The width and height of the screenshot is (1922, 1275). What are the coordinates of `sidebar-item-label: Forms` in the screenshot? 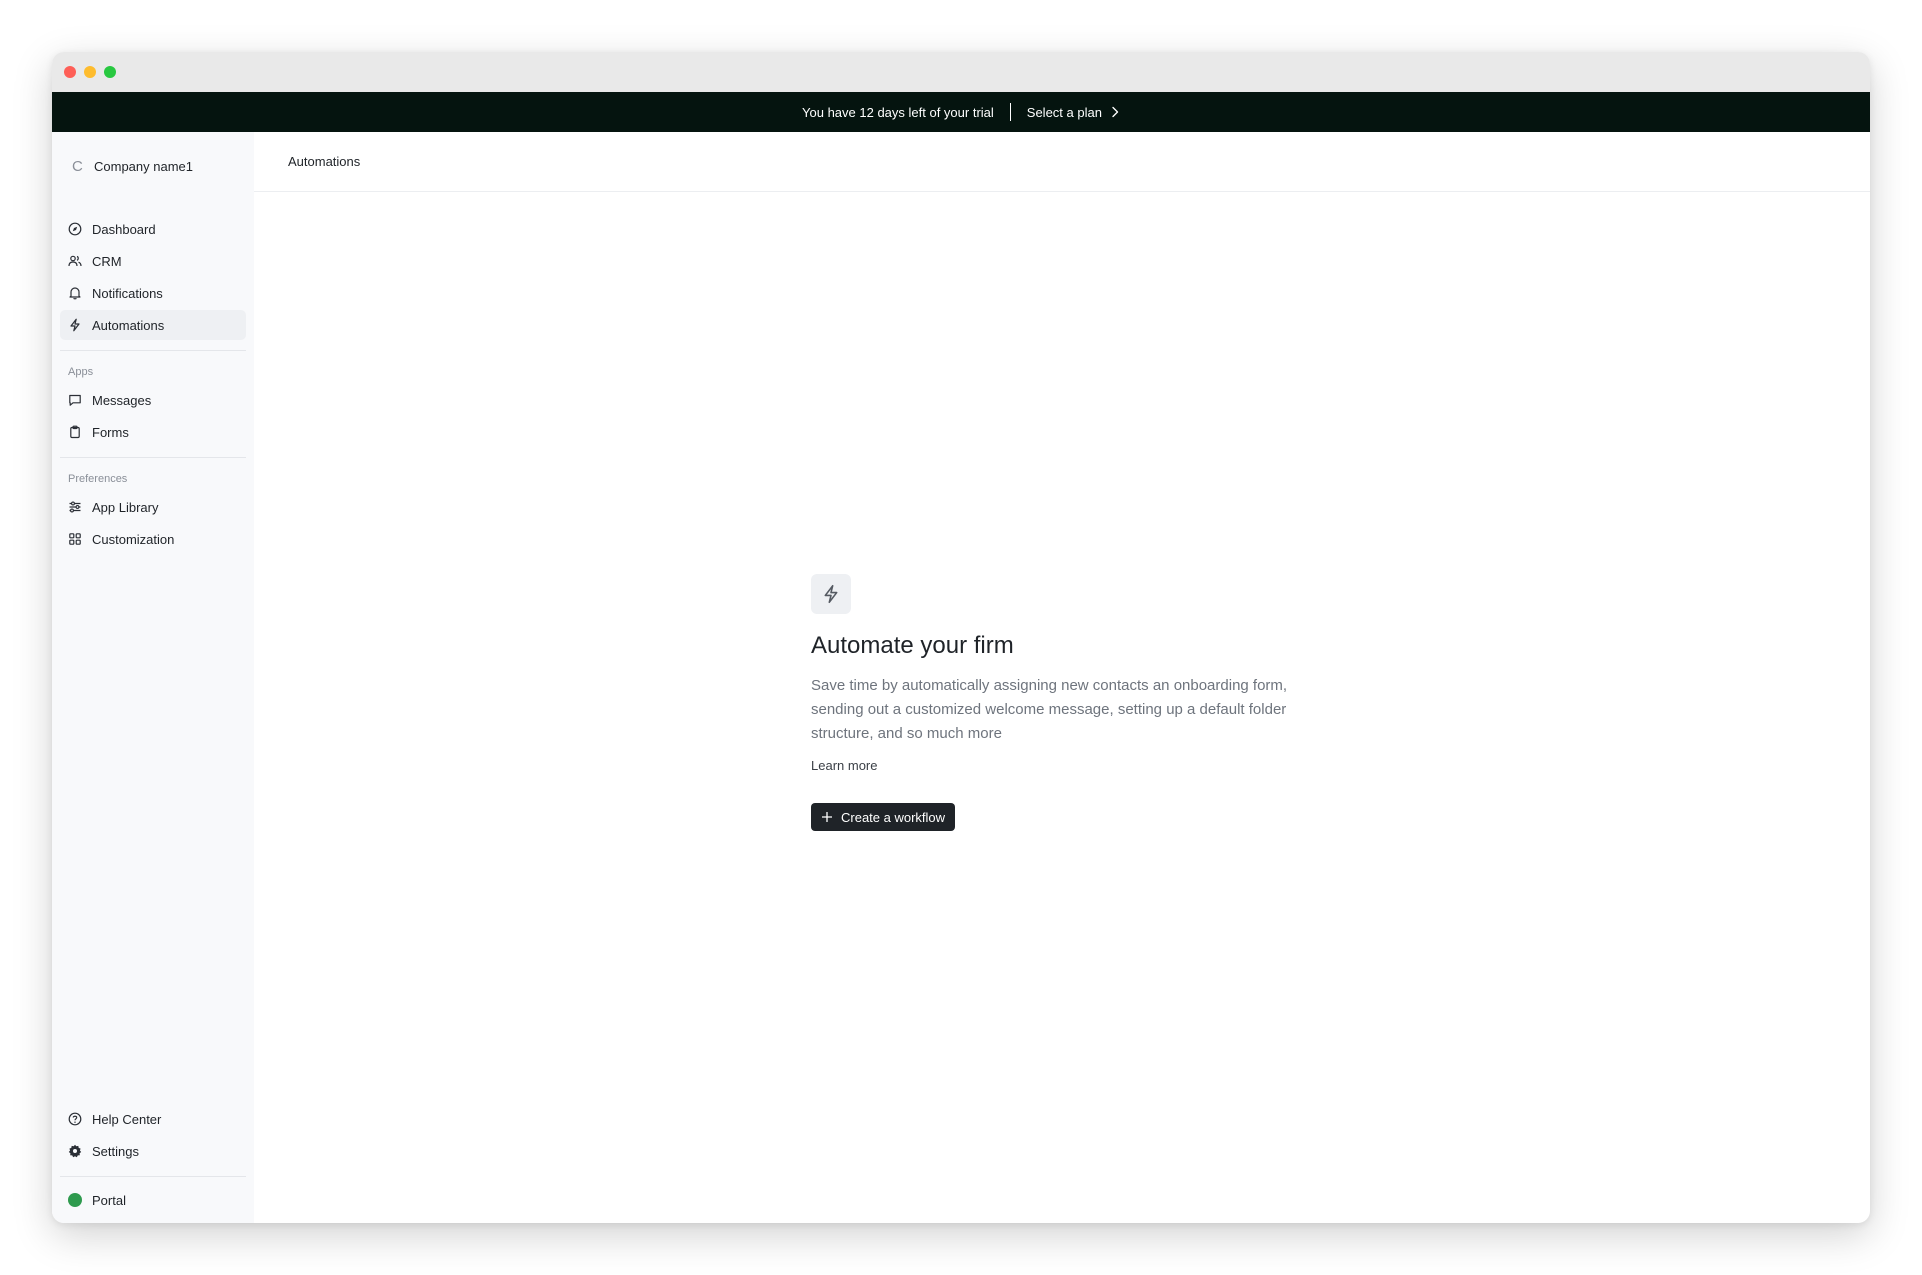 It's located at (110, 432).